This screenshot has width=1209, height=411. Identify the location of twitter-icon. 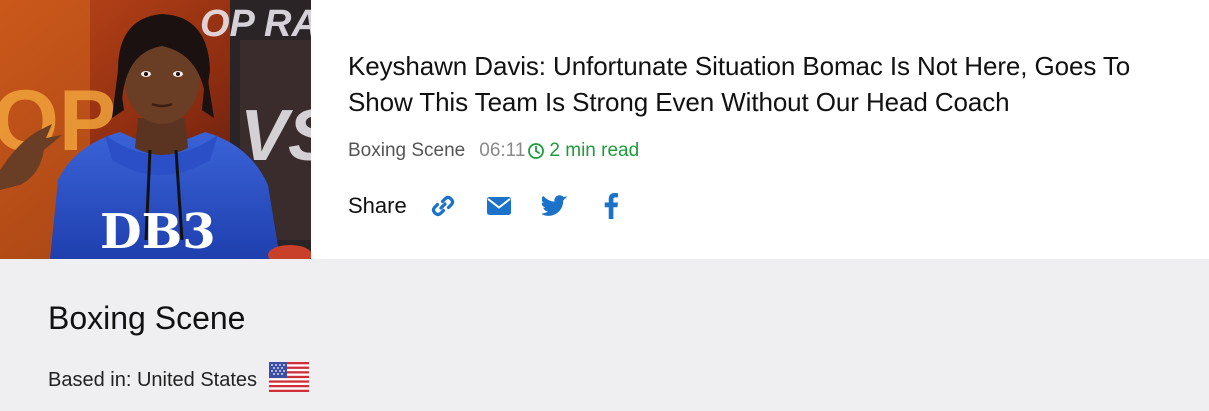
(555, 206).